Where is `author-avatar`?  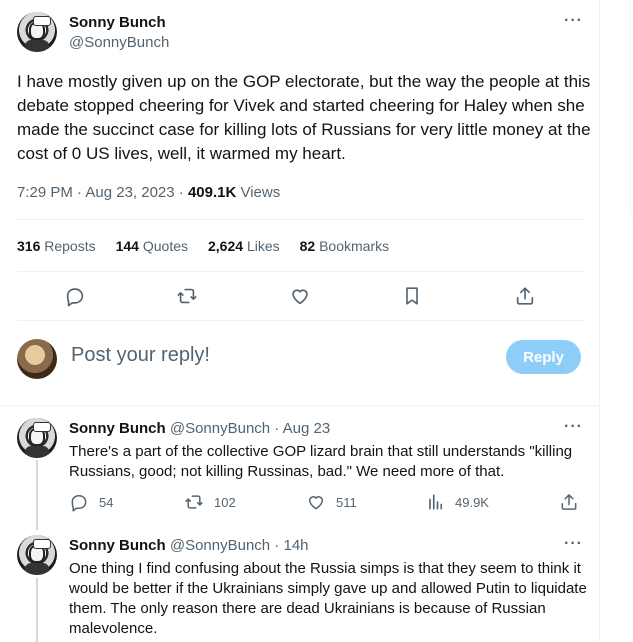 author-avatar is located at coordinates (37, 32).